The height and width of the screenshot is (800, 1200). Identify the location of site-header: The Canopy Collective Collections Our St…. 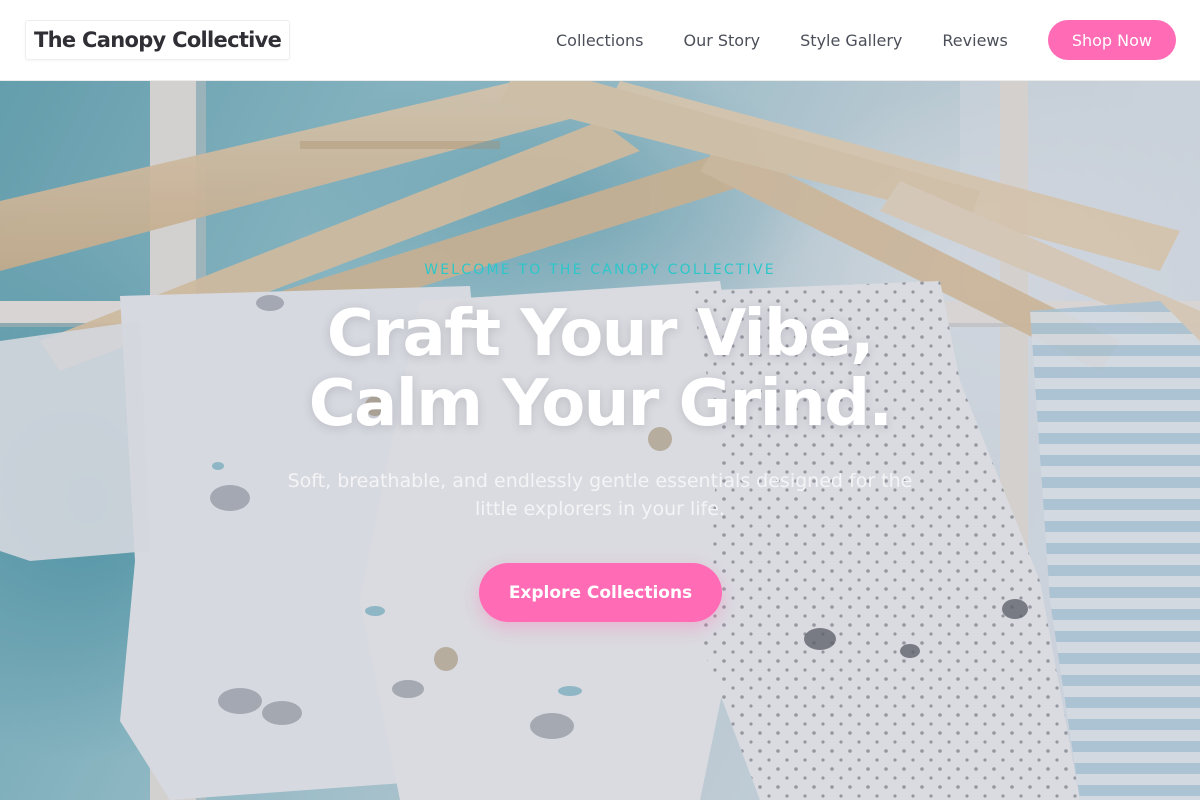
(600, 40).